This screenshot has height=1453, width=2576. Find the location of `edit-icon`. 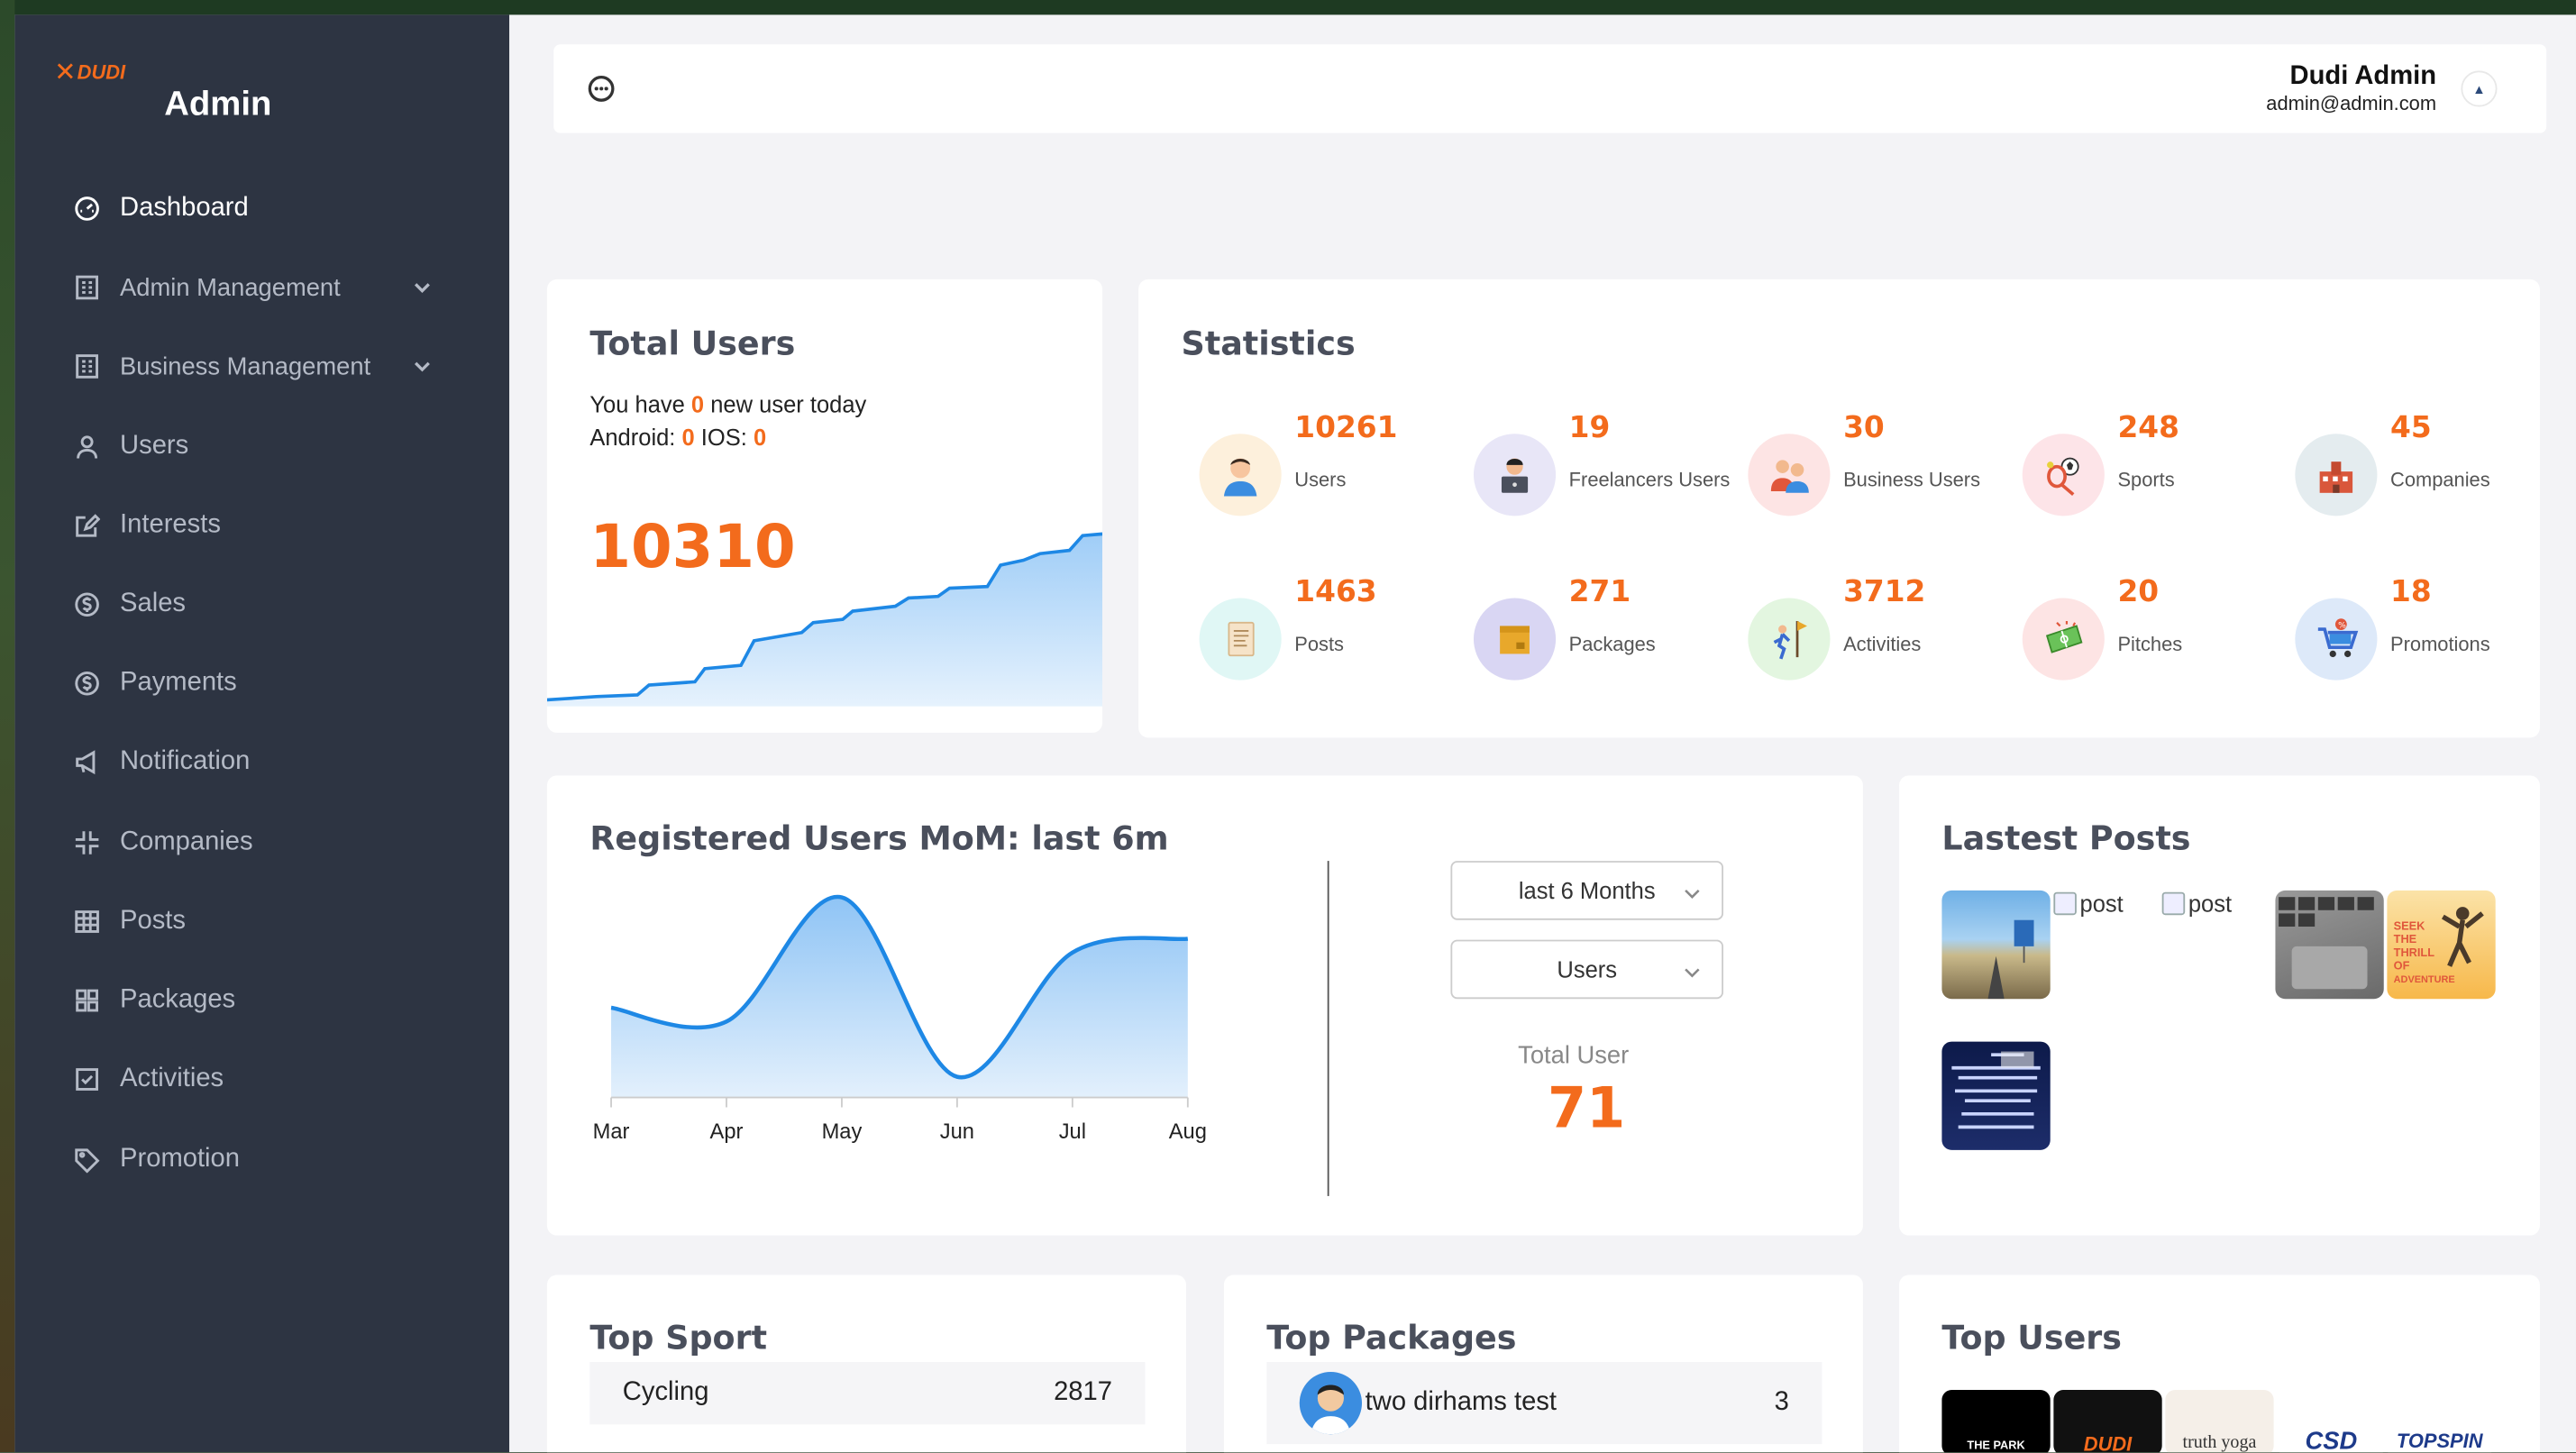

edit-icon is located at coordinates (87, 526).